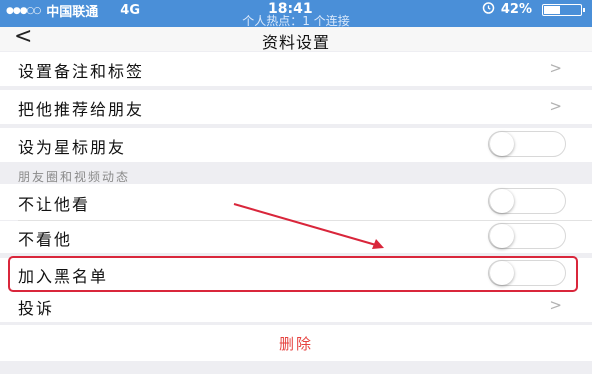 The width and height of the screenshot is (592, 374). What do you see at coordinates (527, 144) in the screenshot?
I see `star-friend-toggle` at bounding box center [527, 144].